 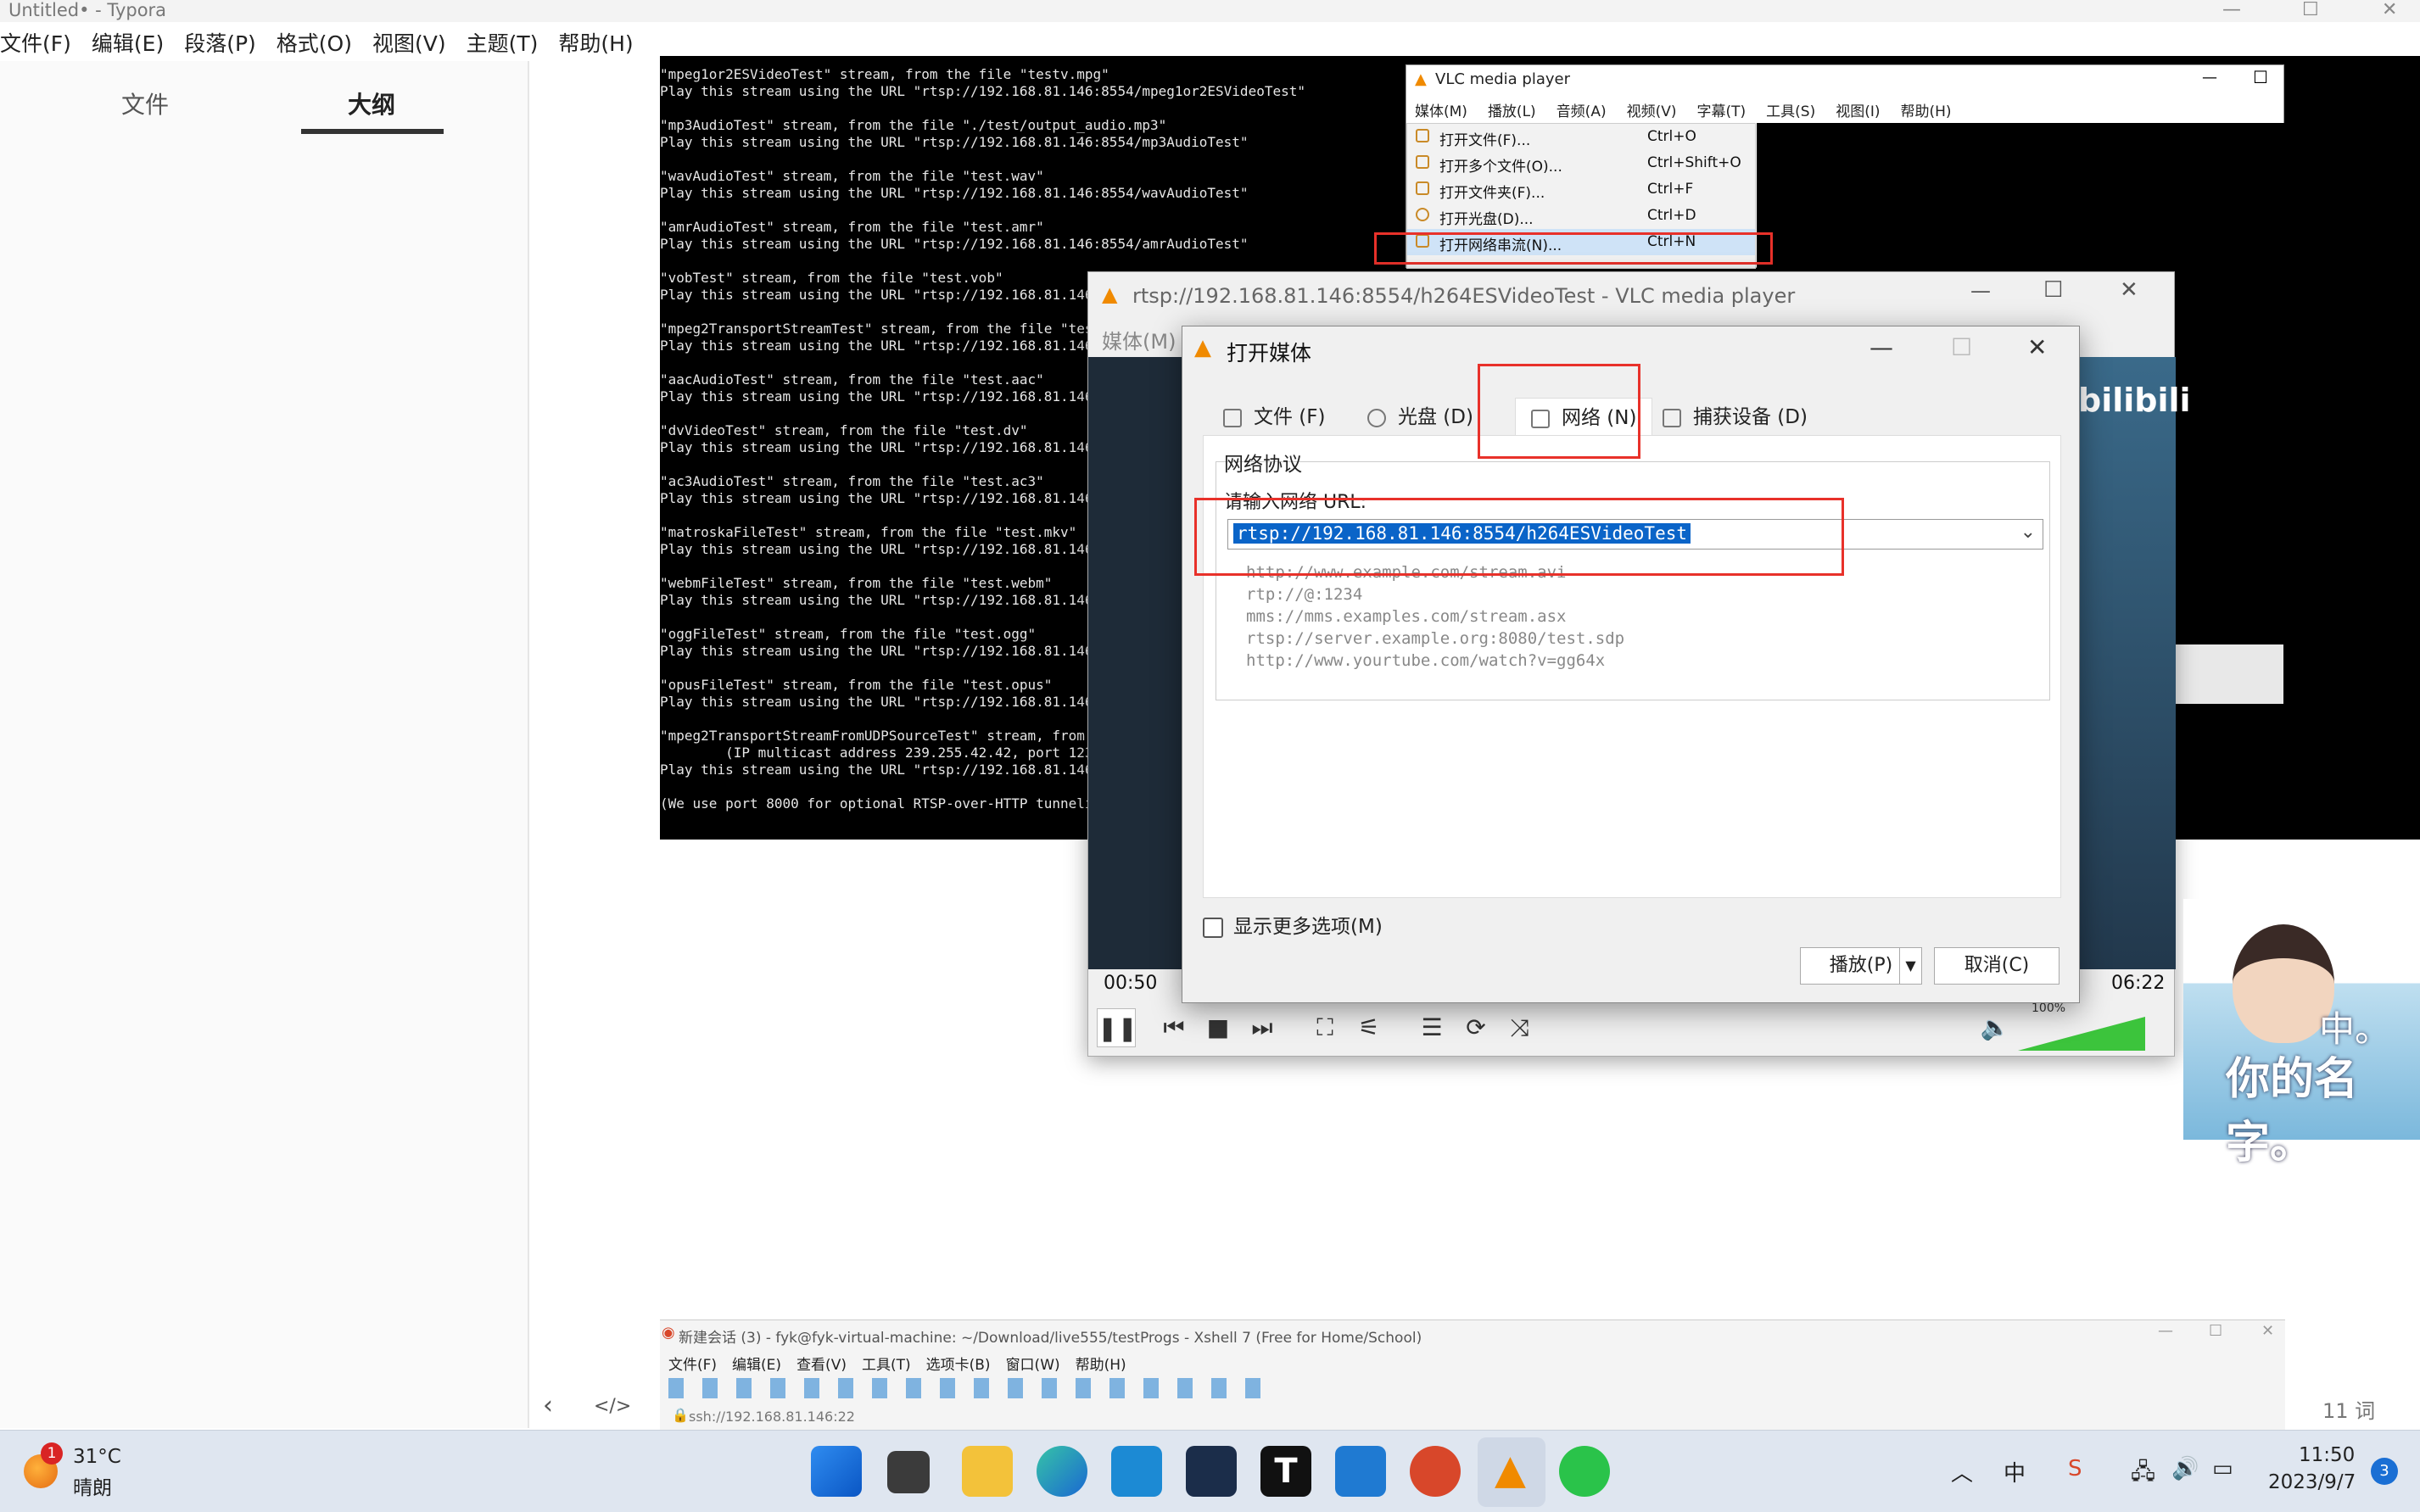 What do you see at coordinates (1431, 1027) in the screenshot?
I see `playlist-icon: ☰` at bounding box center [1431, 1027].